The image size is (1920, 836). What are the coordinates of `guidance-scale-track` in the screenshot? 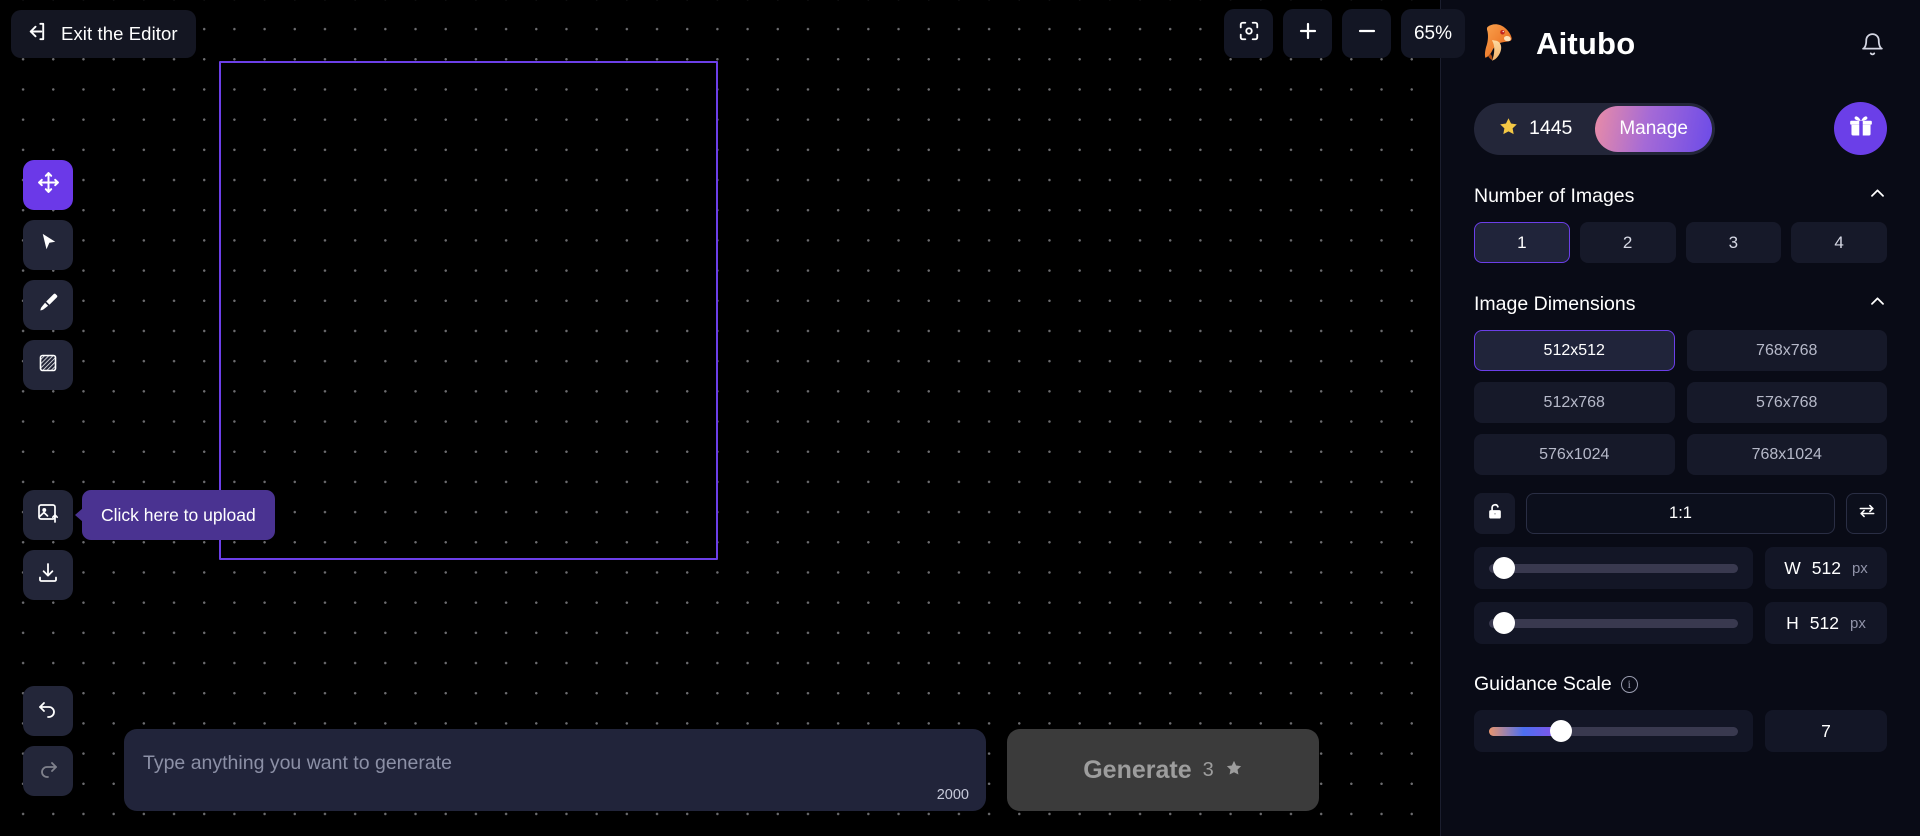 It's located at (1613, 731).